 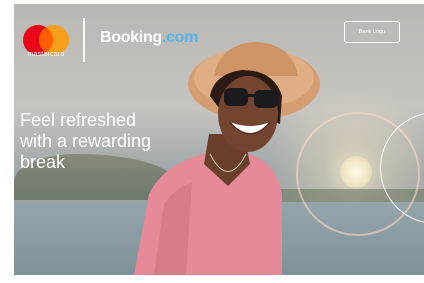 What do you see at coordinates (78, 120) in the screenshot?
I see `headline-line: Feel refreshed` at bounding box center [78, 120].